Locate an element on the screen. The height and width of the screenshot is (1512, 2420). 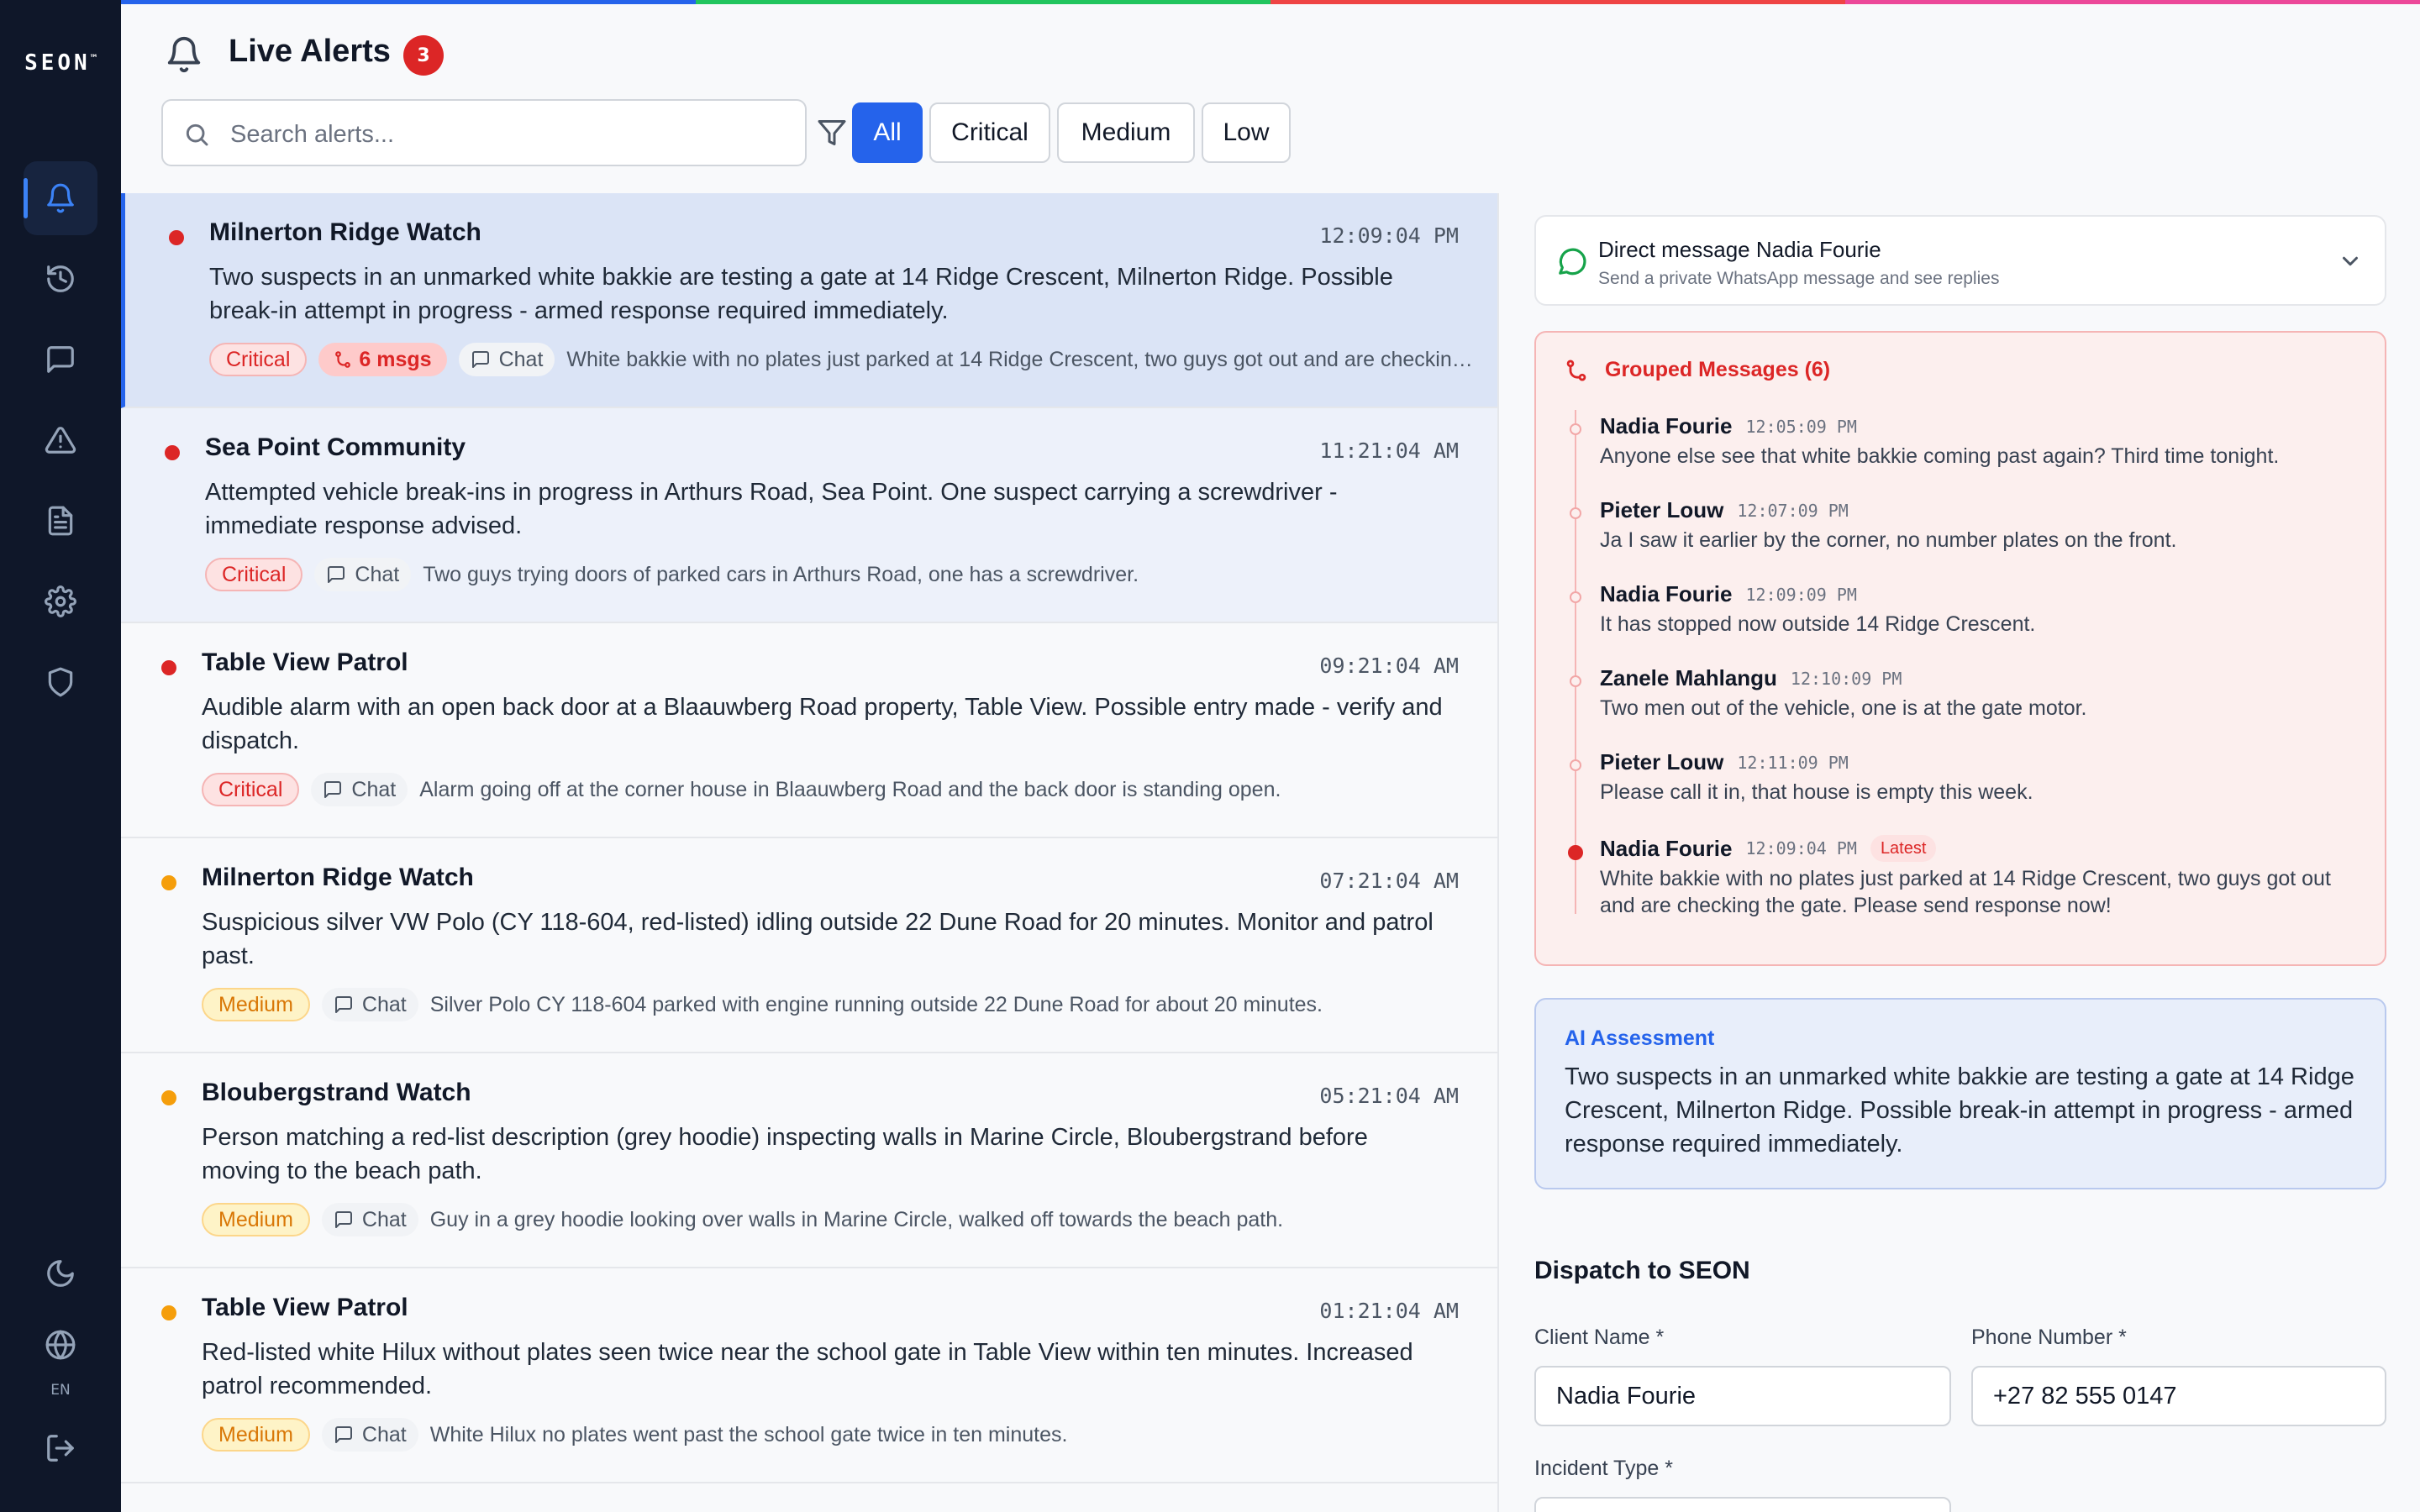
merge-icon is located at coordinates (1576, 370).